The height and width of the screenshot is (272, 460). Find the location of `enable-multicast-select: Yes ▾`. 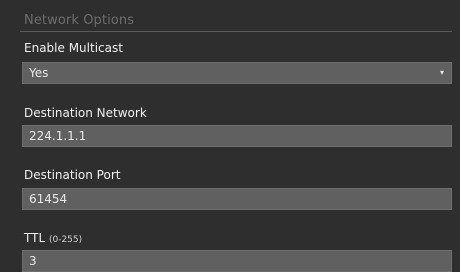

enable-multicast-select: Yes ▾ is located at coordinates (237, 73).